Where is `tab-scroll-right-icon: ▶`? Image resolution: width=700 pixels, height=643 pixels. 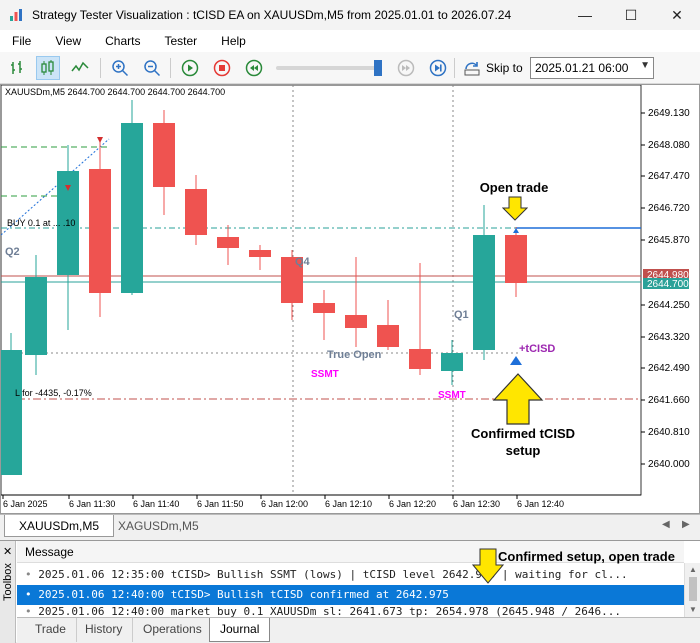 tab-scroll-right-icon: ▶ is located at coordinates (686, 524).